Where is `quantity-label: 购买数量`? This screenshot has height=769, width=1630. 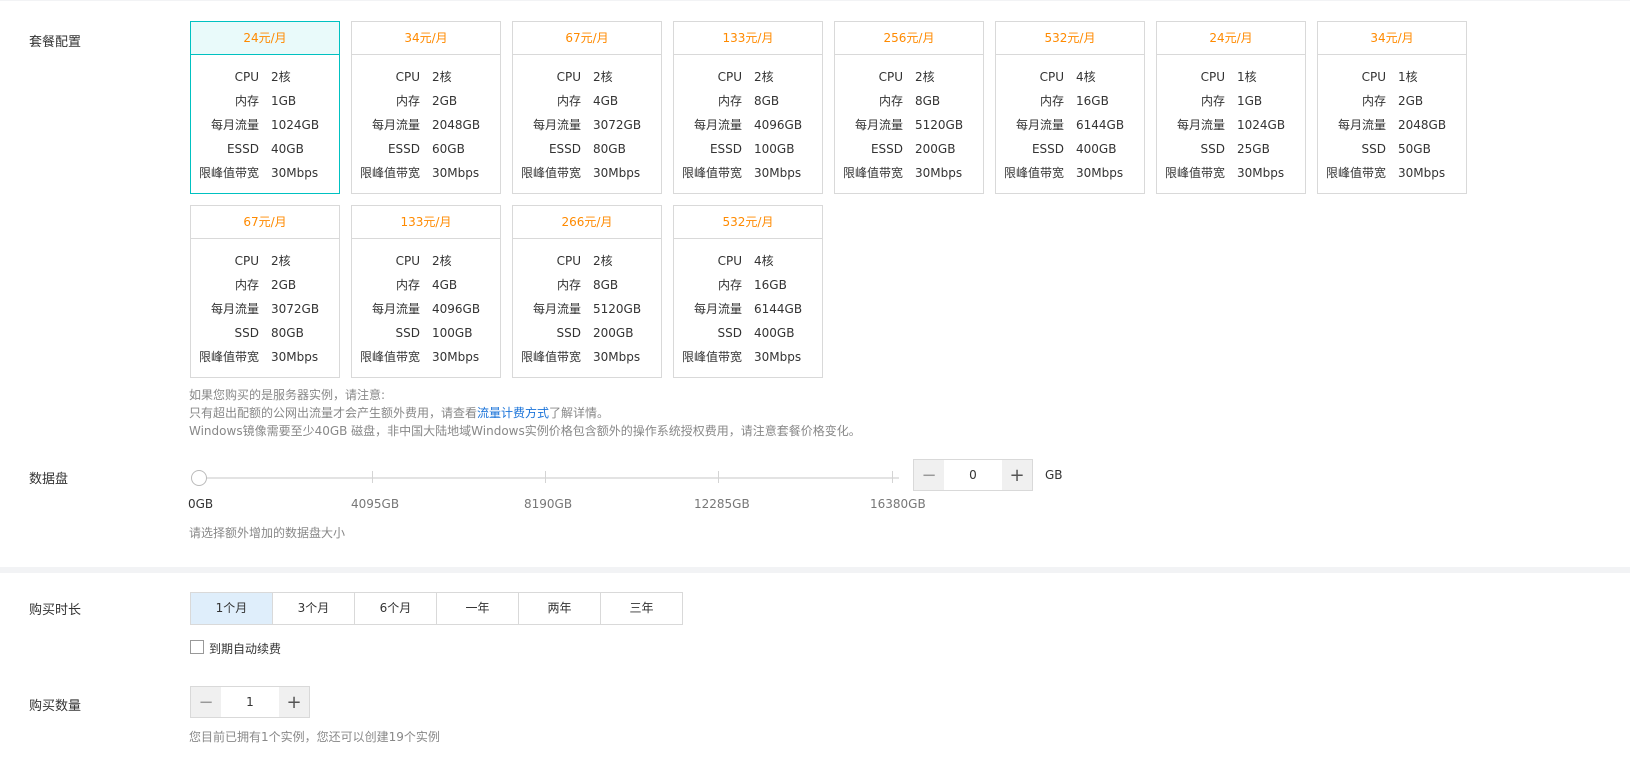 quantity-label: 购买数量 is located at coordinates (55, 706).